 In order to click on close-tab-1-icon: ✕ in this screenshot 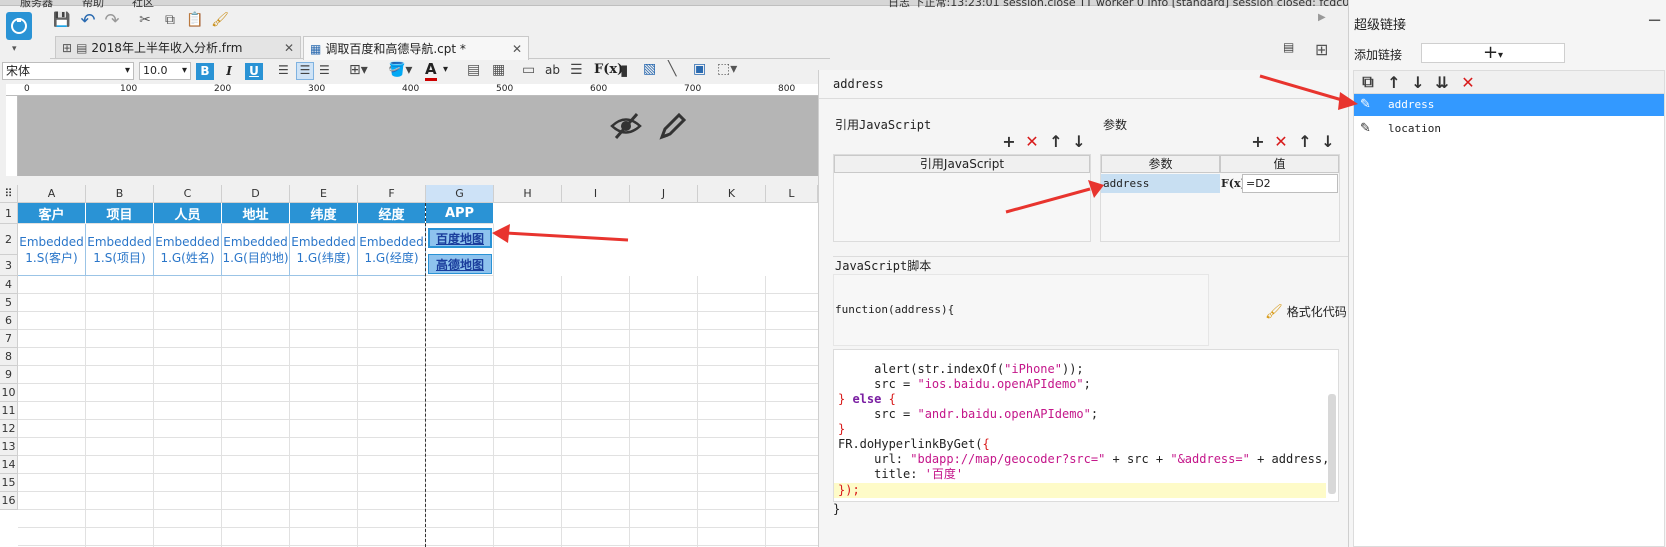, I will do `click(289, 48)`.